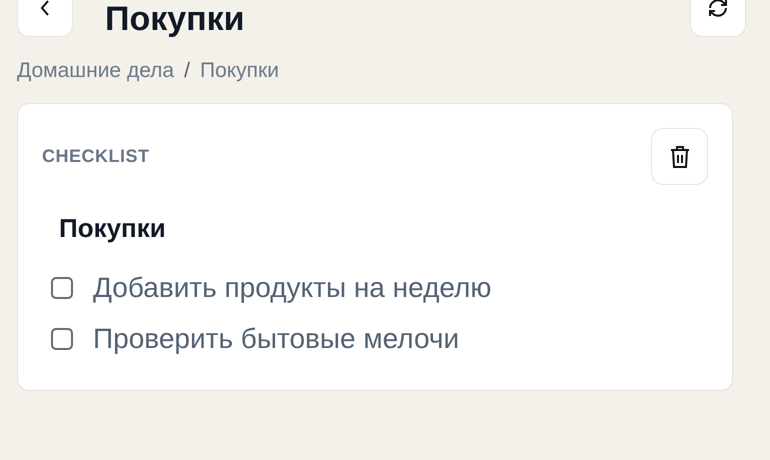 The height and width of the screenshot is (460, 770). Describe the element at coordinates (276, 338) in the screenshot. I see `checklist-item-text: Проверить бытовые мелочи` at that location.